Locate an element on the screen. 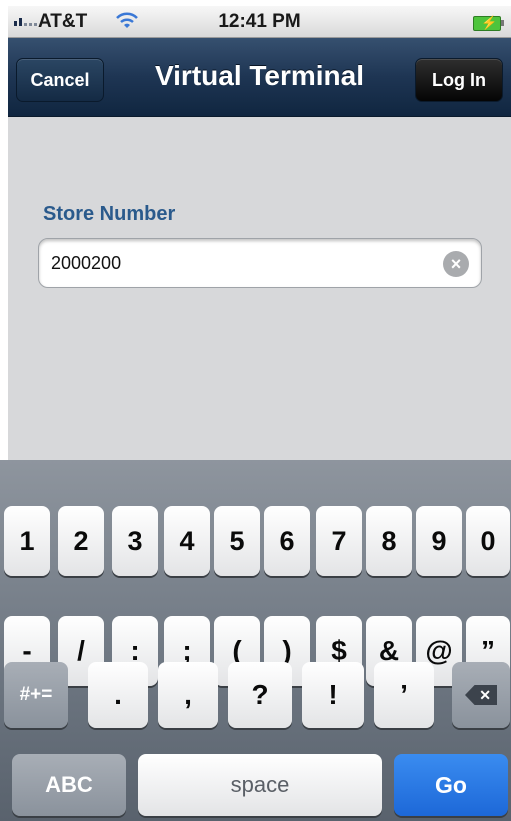 This screenshot has height=821, width=511. key-0: 0 is located at coordinates (488, 541).